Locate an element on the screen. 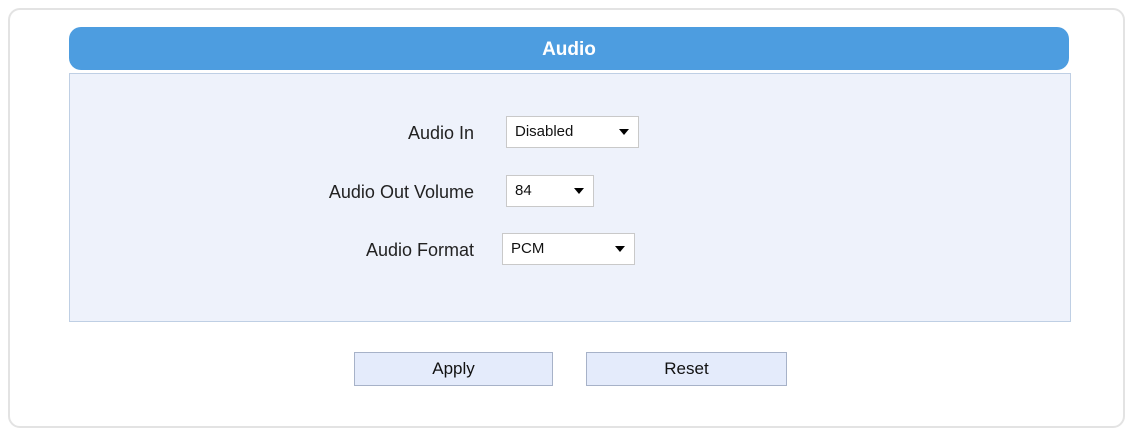  audio-in-select: Disabled is located at coordinates (572, 132).